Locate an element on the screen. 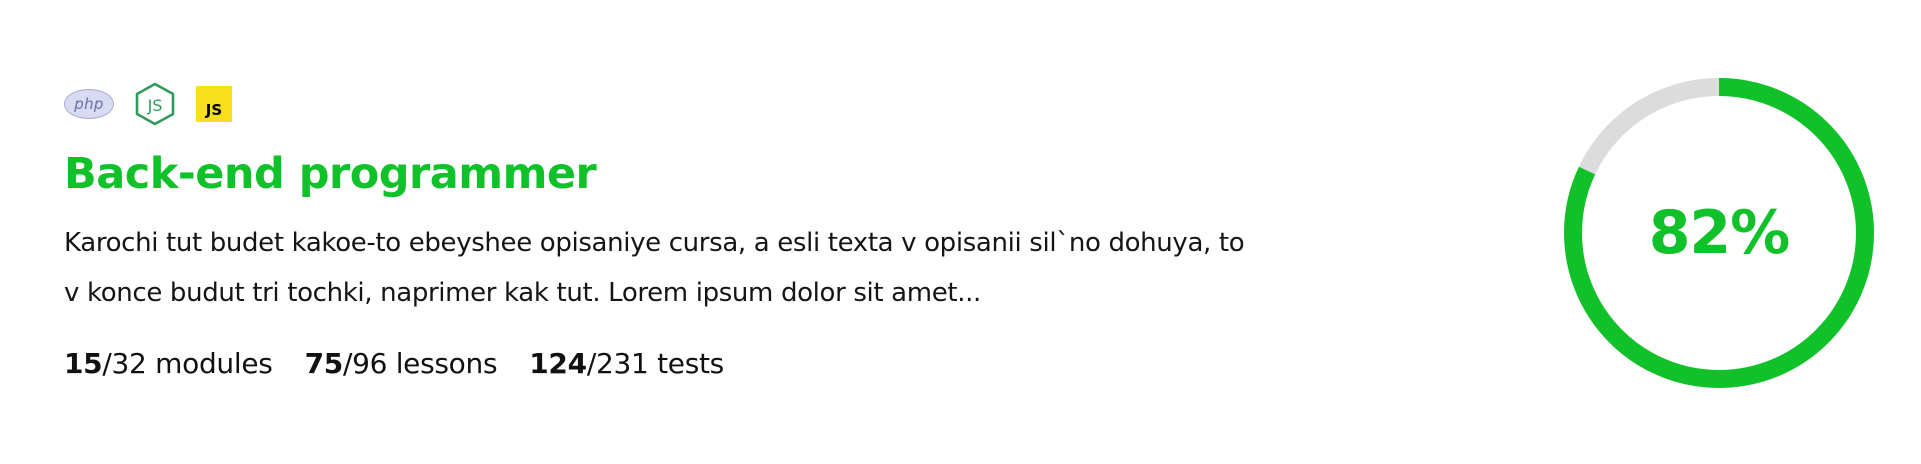  nodejs-icon: JS is located at coordinates (155, 104).